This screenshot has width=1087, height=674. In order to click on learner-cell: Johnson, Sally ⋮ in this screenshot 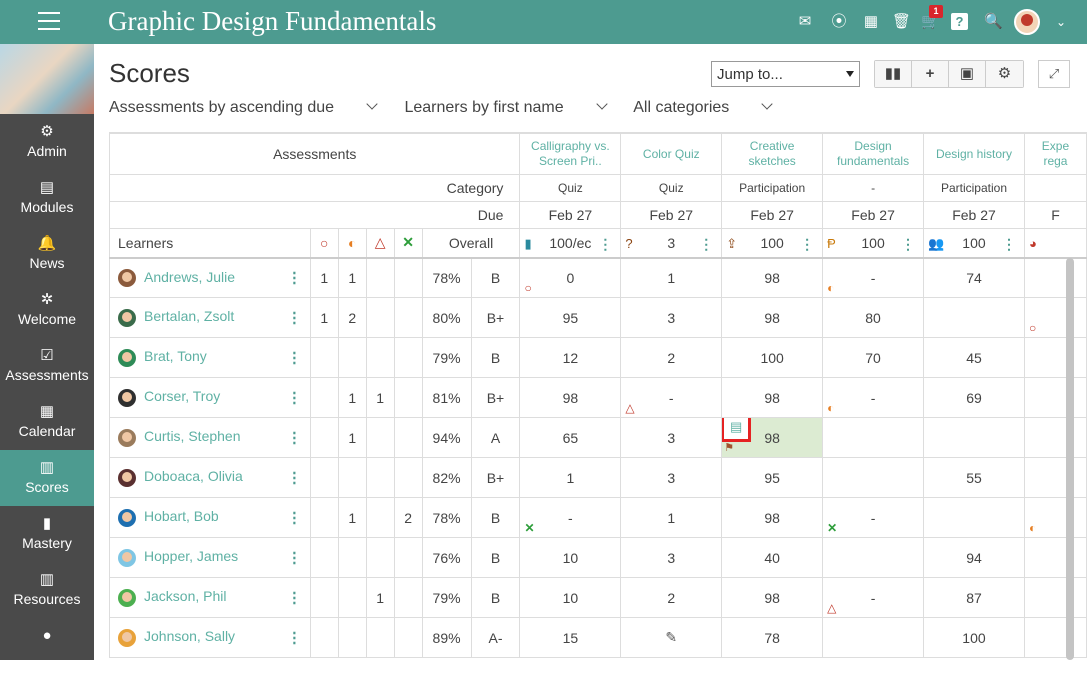, I will do `click(210, 637)`.